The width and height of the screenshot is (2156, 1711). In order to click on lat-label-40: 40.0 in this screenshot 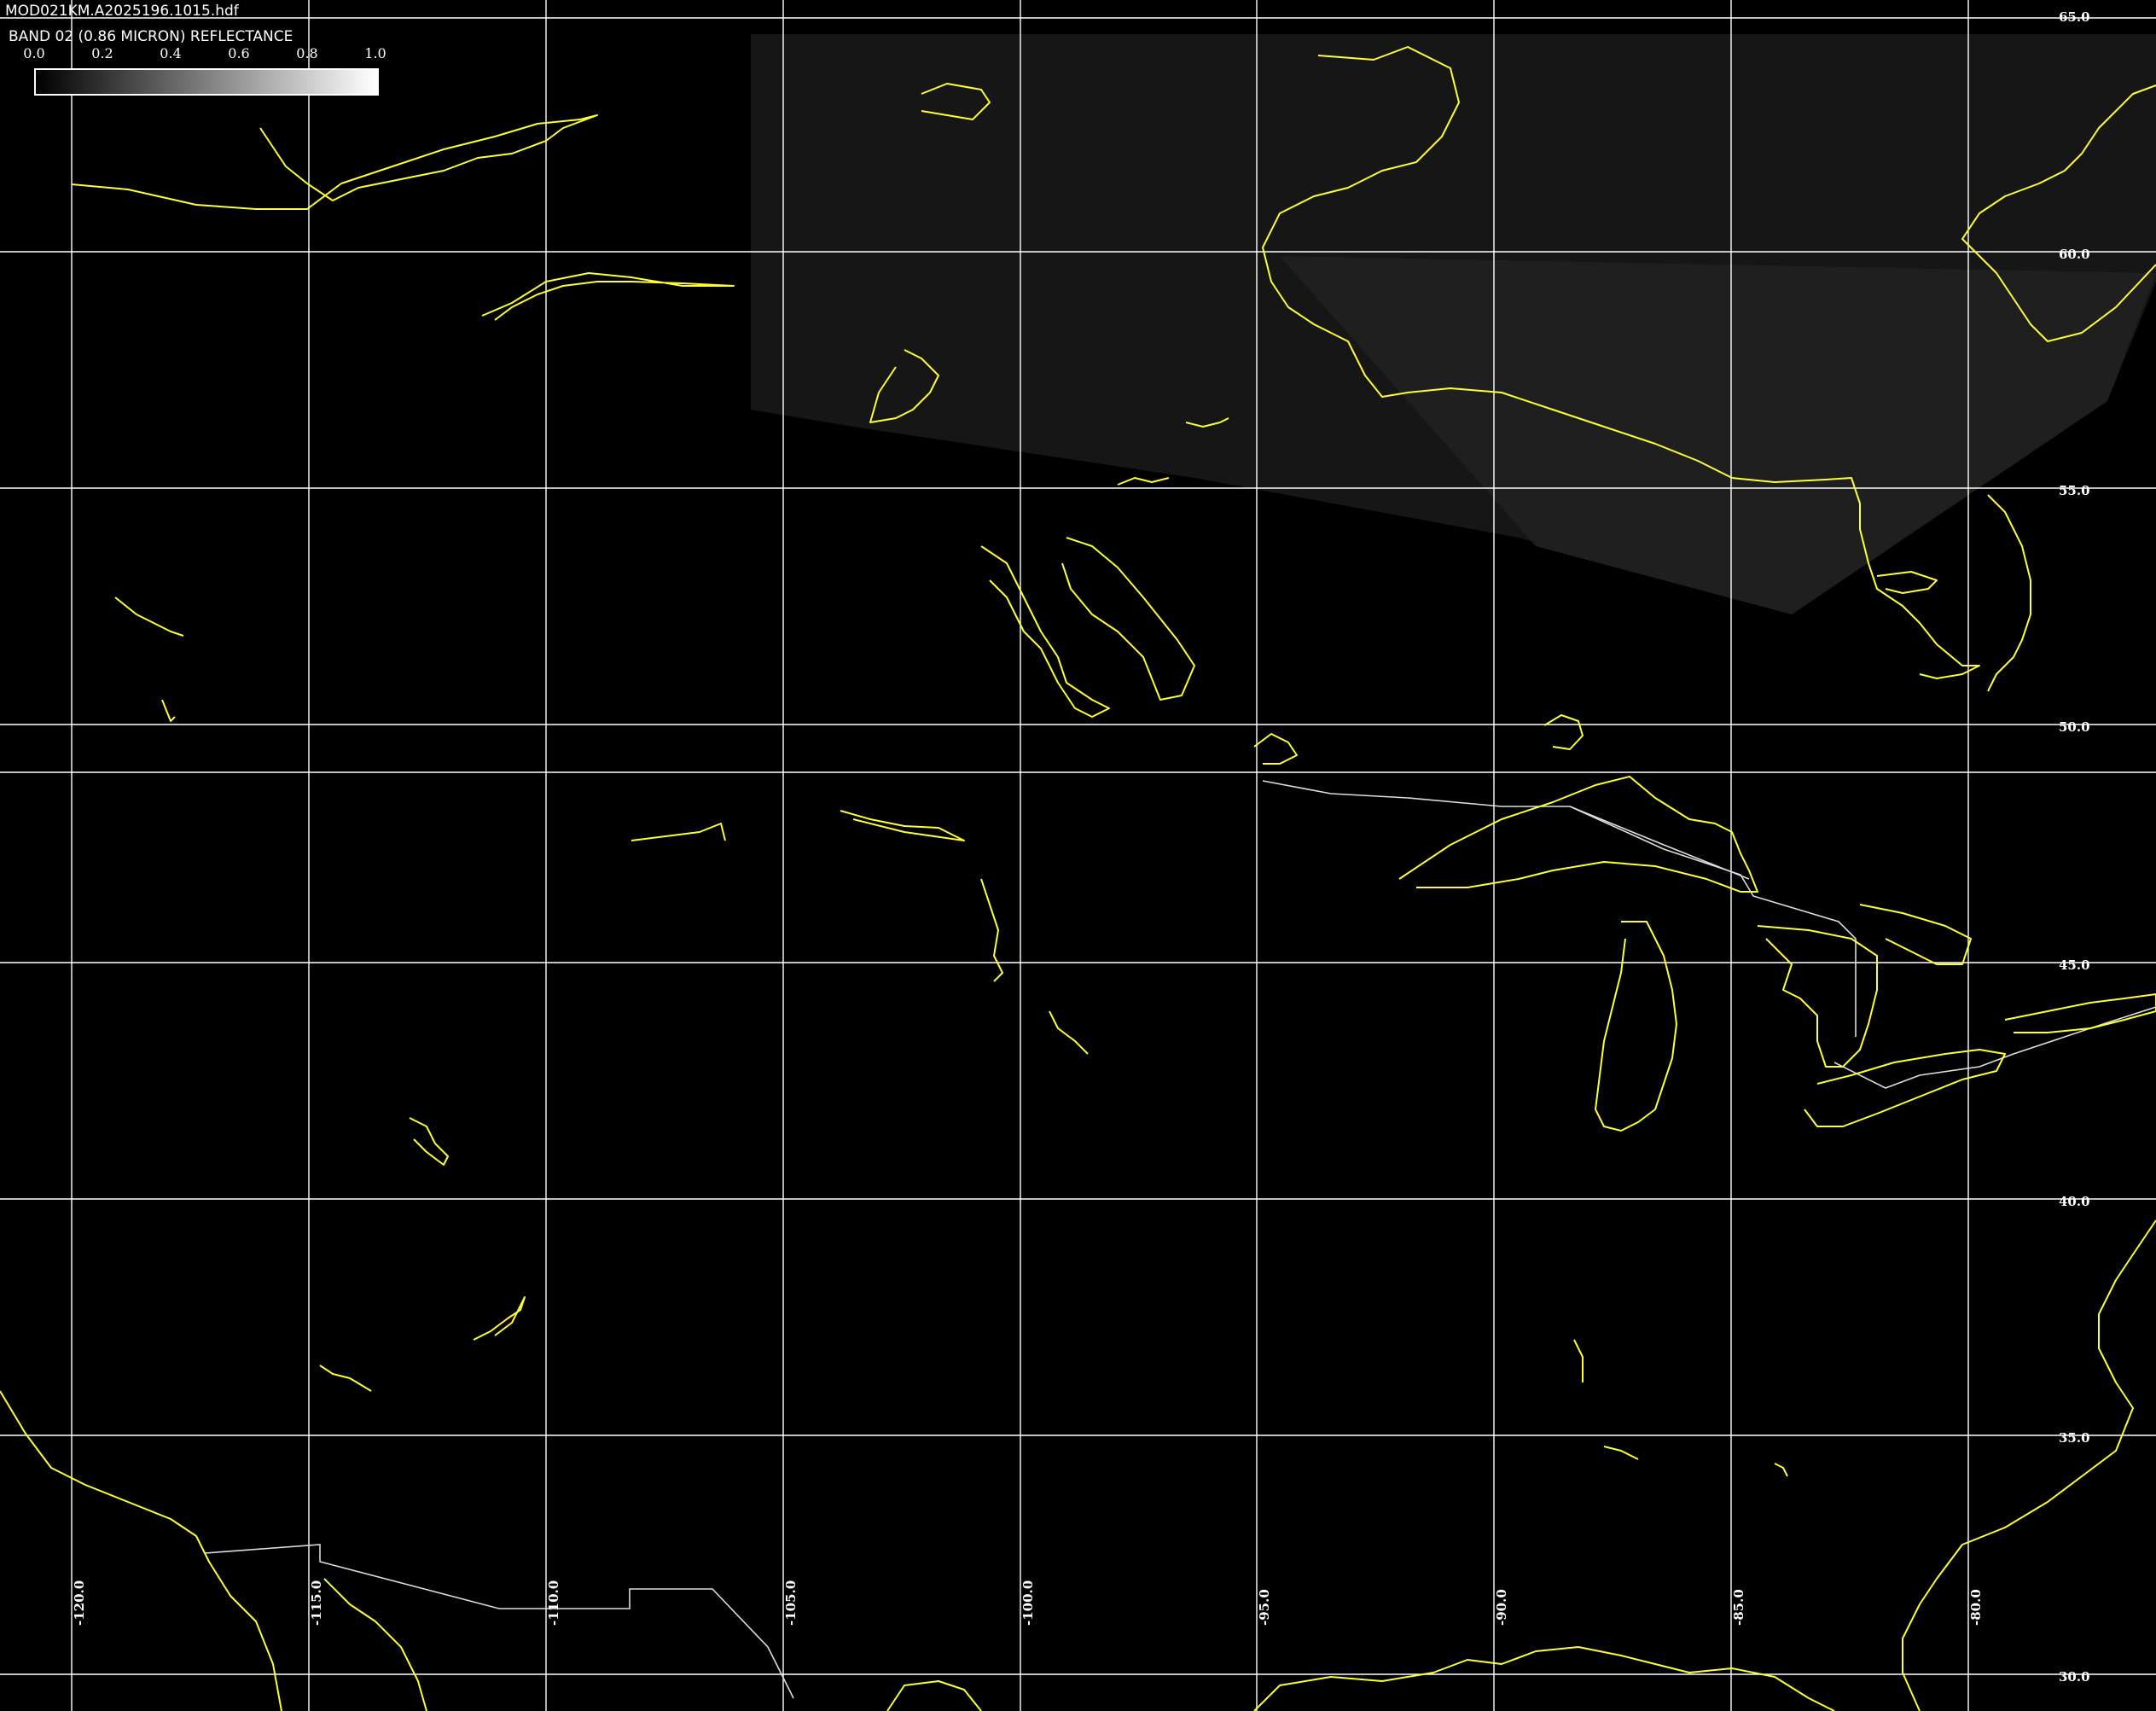, I will do `click(2074, 1201)`.